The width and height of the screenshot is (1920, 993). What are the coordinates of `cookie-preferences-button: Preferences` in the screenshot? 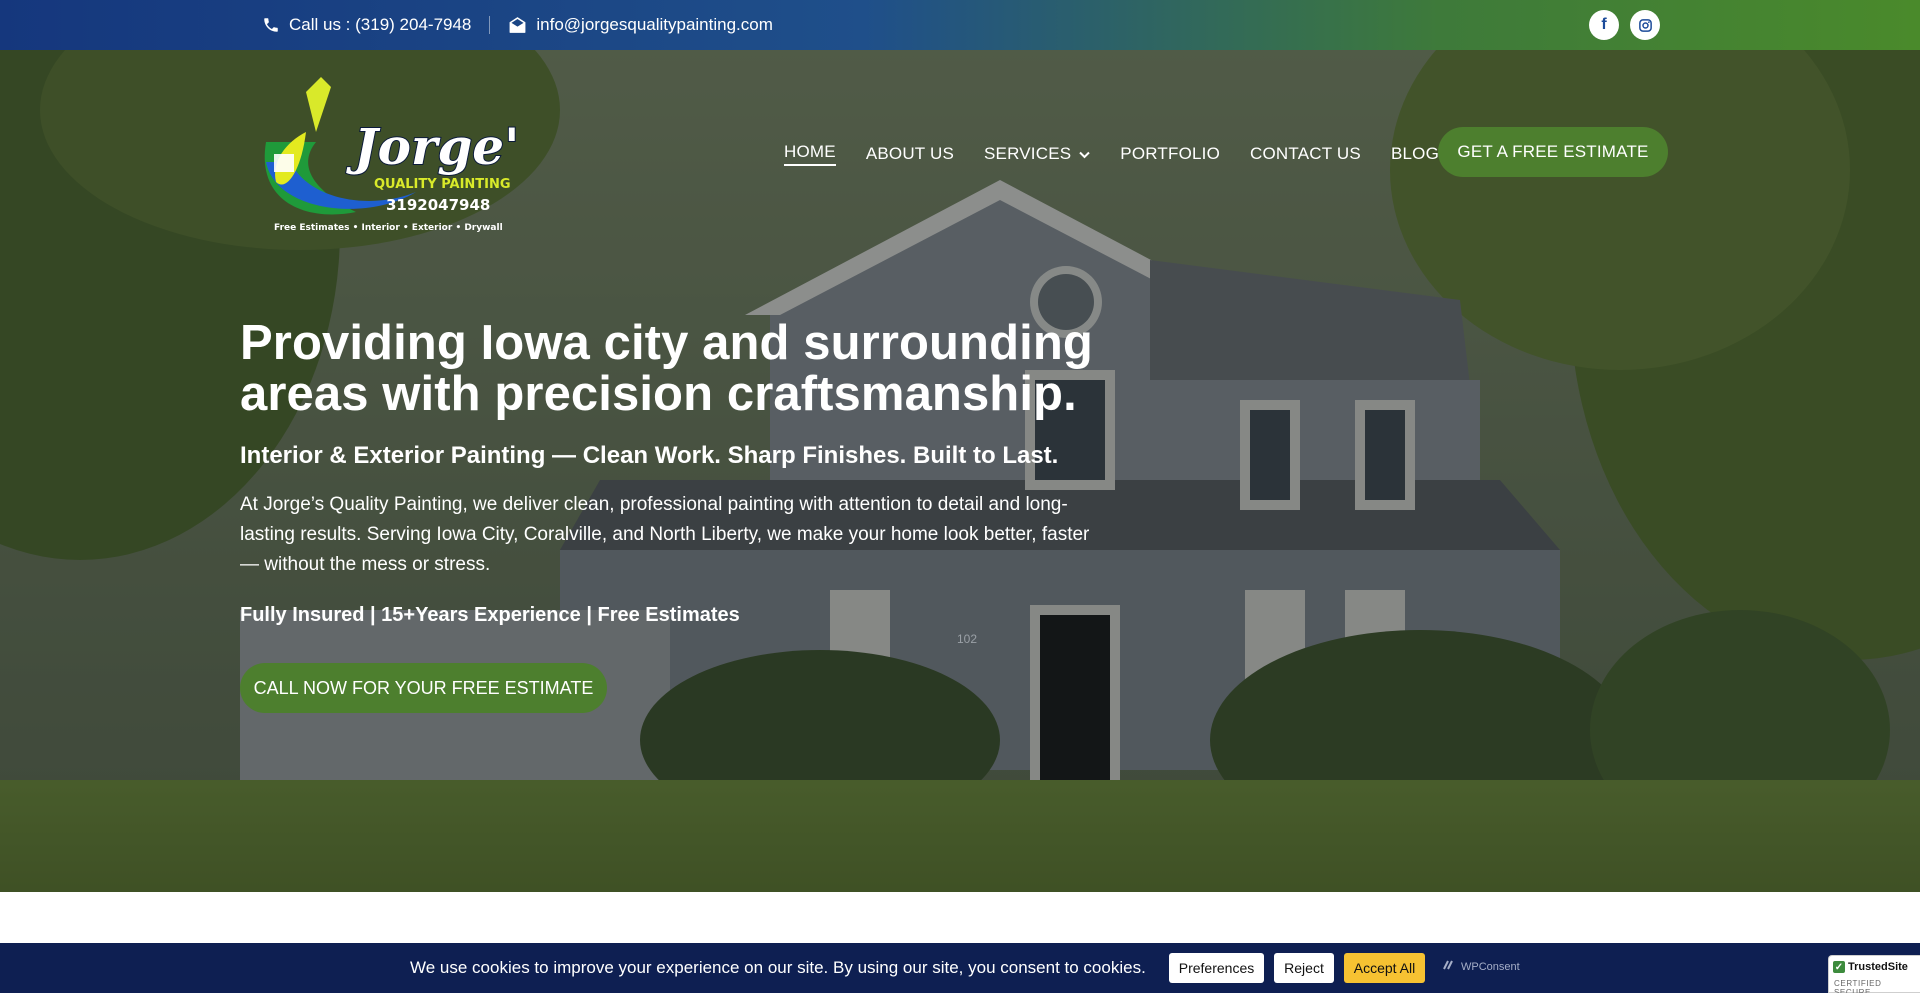 It's located at (1216, 968).